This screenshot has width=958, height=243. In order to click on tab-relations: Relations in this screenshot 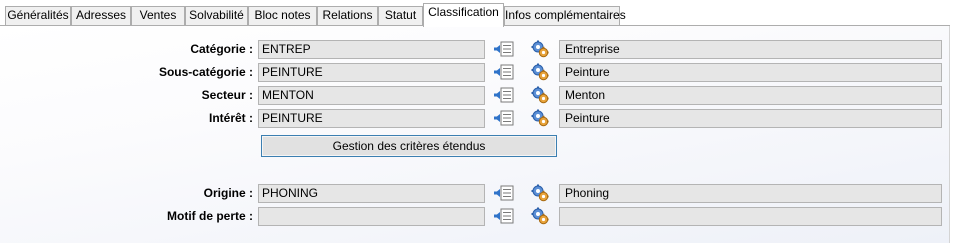, I will do `click(347, 15)`.